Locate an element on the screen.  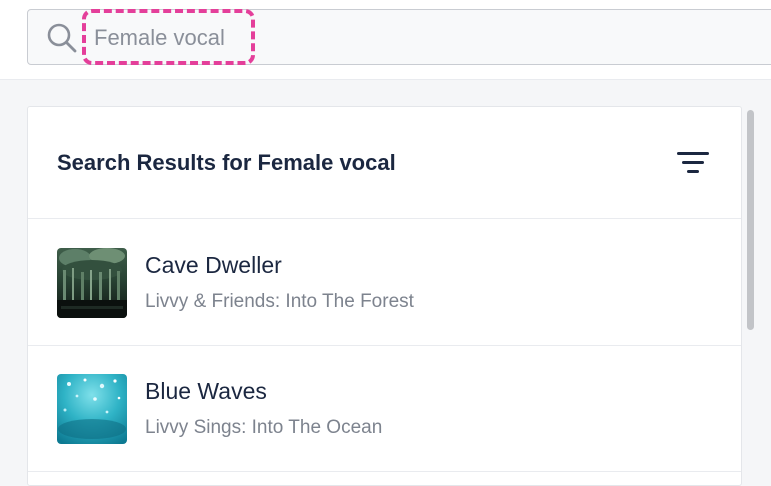
forest-cave-artwork is located at coordinates (92, 283).